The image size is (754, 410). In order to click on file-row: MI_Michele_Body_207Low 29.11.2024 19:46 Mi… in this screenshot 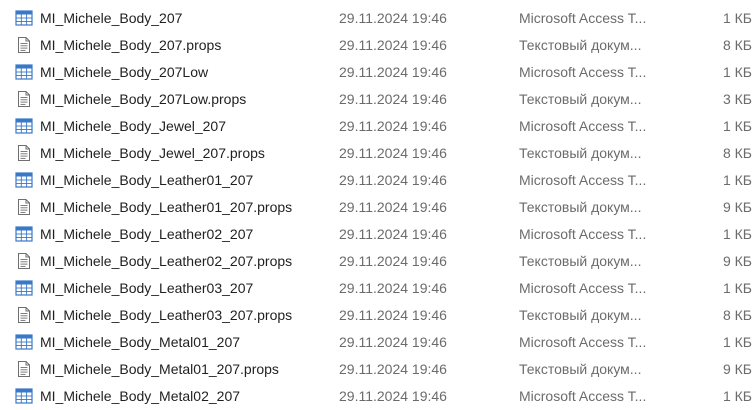, I will do `click(377, 72)`.